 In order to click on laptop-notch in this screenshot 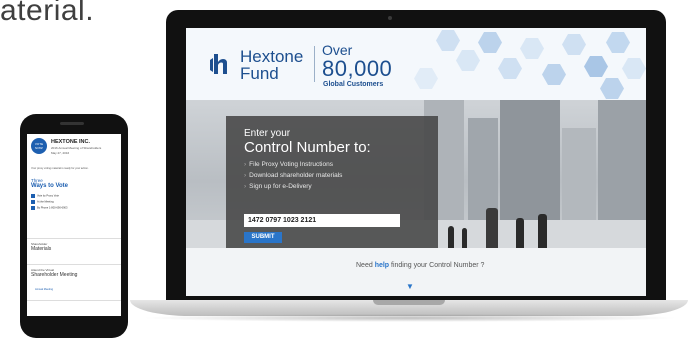, I will do `click(409, 302)`.